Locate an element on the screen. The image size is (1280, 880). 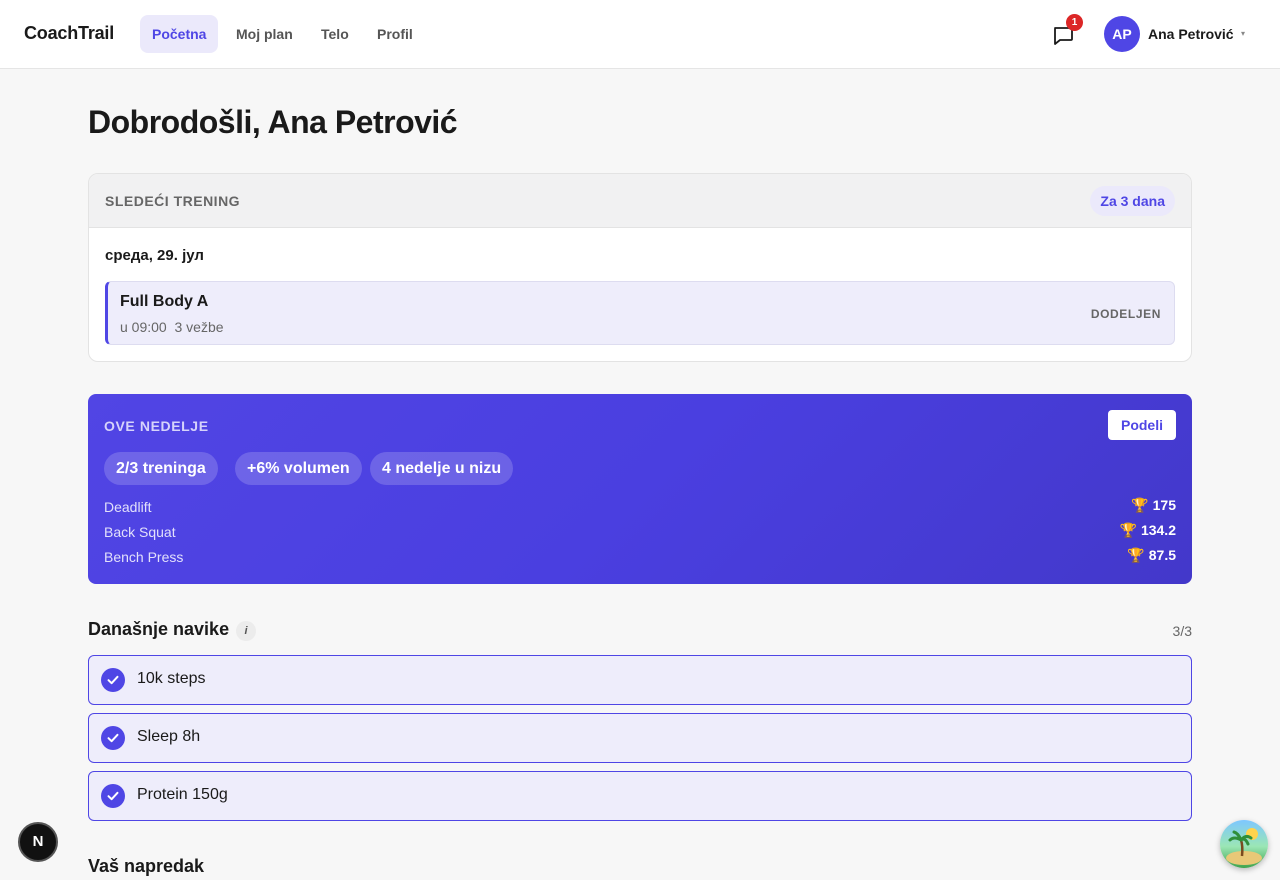
workout-status: DODELJEN is located at coordinates (1125, 314).